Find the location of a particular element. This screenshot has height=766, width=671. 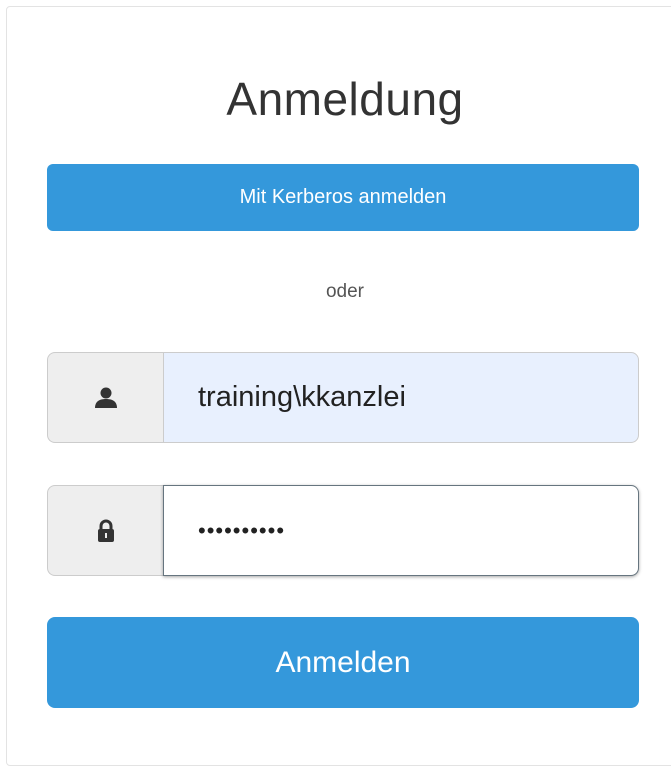

username-input is located at coordinates (401, 397).